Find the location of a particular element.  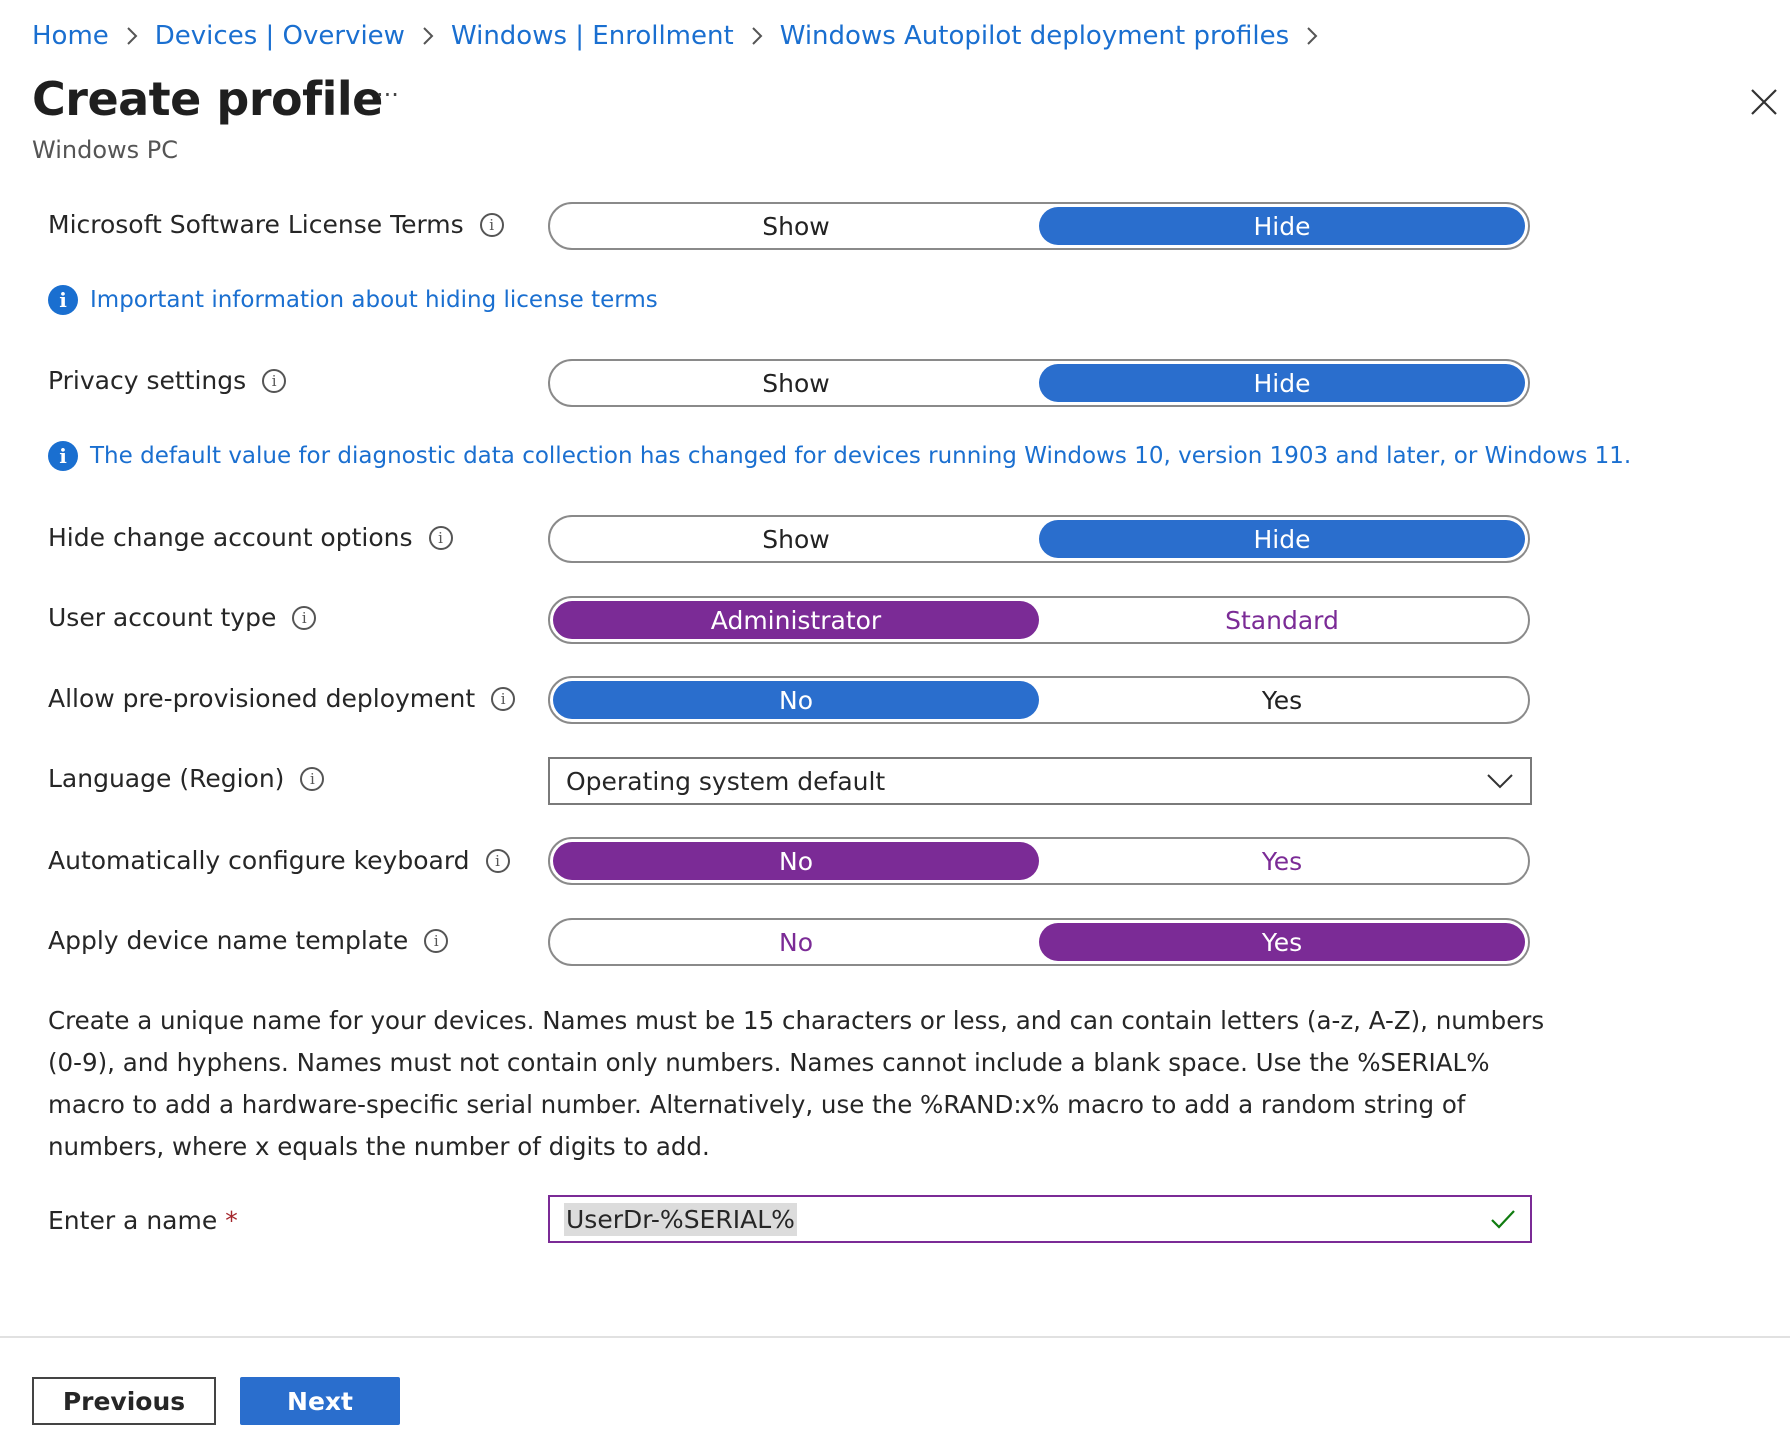

pre-provisioned-no-option: No is located at coordinates (796, 700).